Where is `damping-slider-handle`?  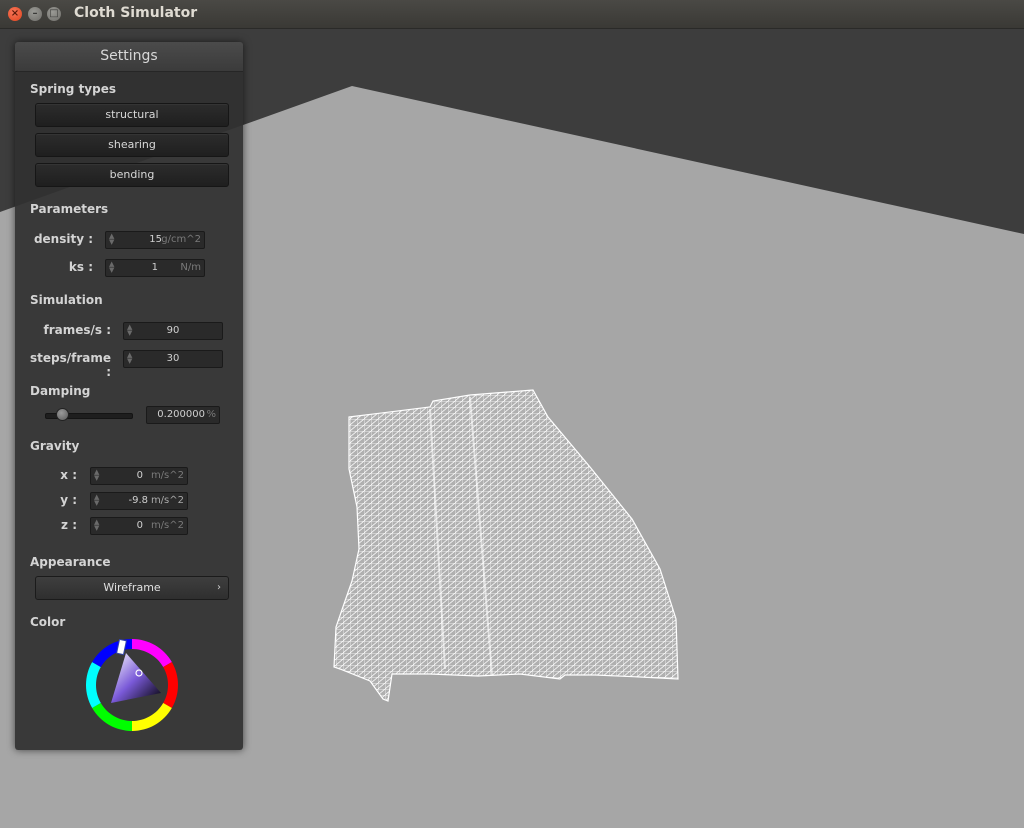
damping-slider-handle is located at coordinates (62, 414).